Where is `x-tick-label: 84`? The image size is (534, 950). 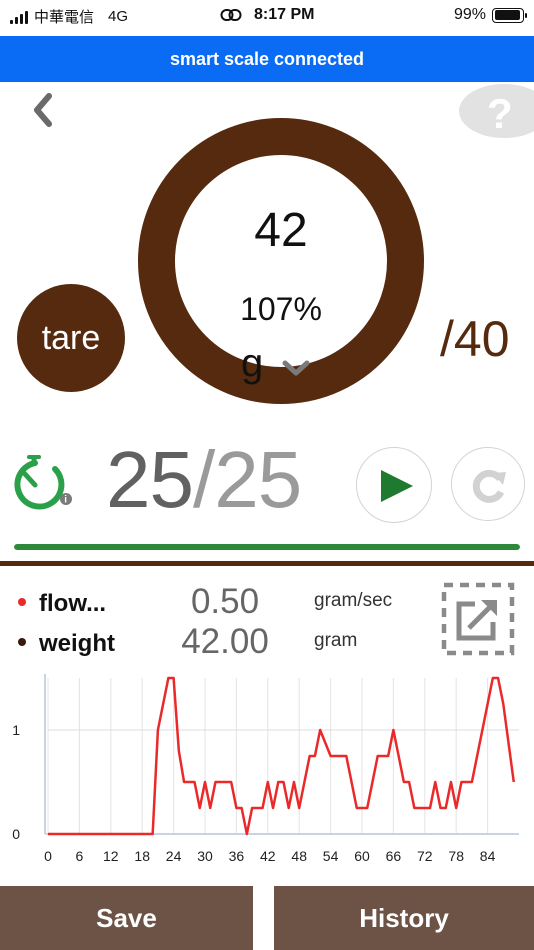
x-tick-label: 84 is located at coordinates (488, 856).